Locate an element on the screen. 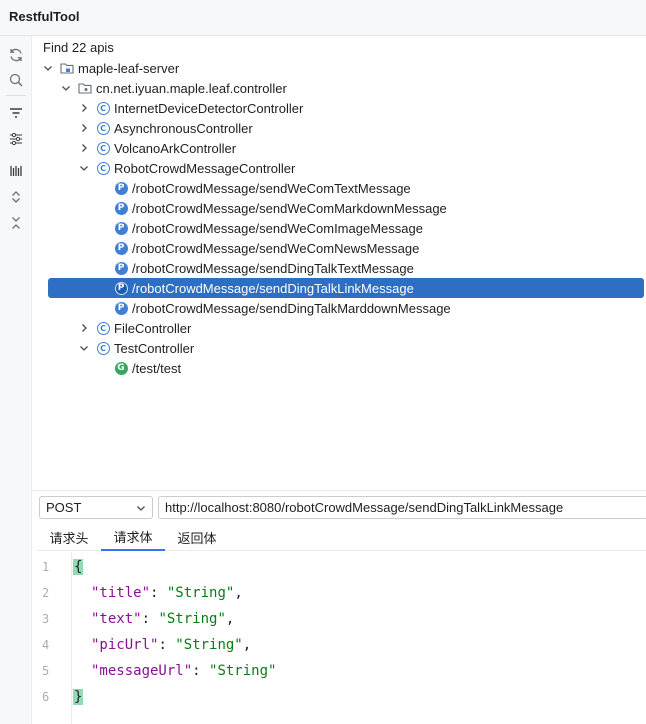 This screenshot has width=646, height=724. module-folder-icon is located at coordinates (67, 68).